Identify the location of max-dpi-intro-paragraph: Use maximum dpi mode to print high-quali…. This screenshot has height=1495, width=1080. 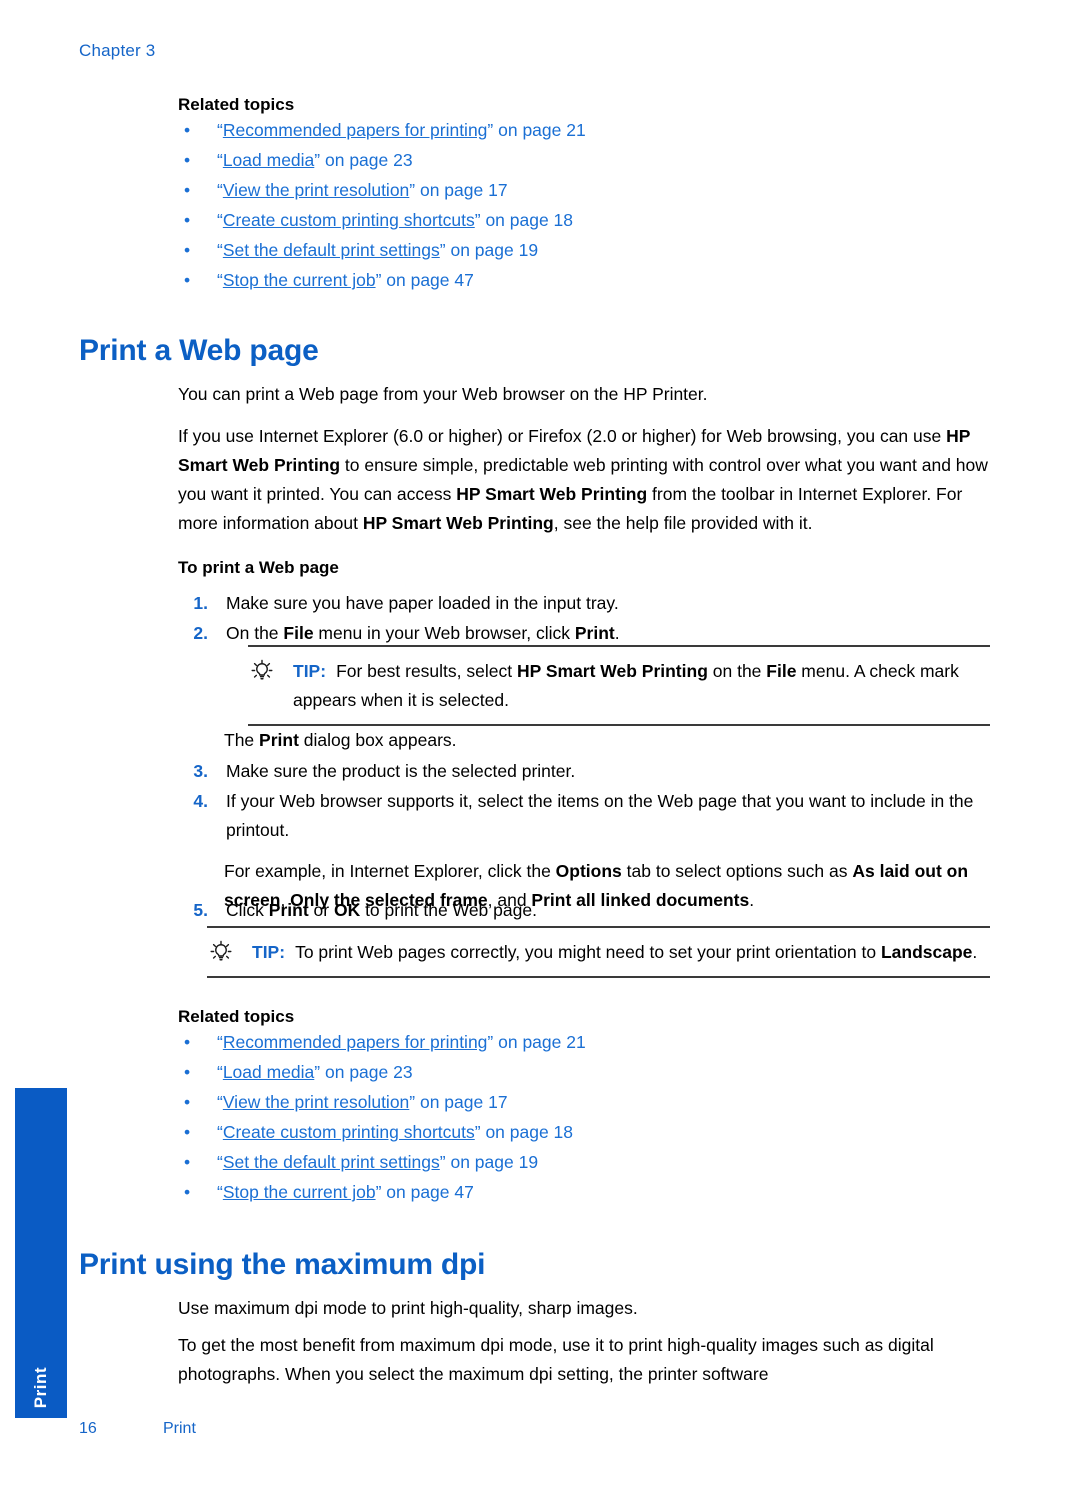
(408, 1308).